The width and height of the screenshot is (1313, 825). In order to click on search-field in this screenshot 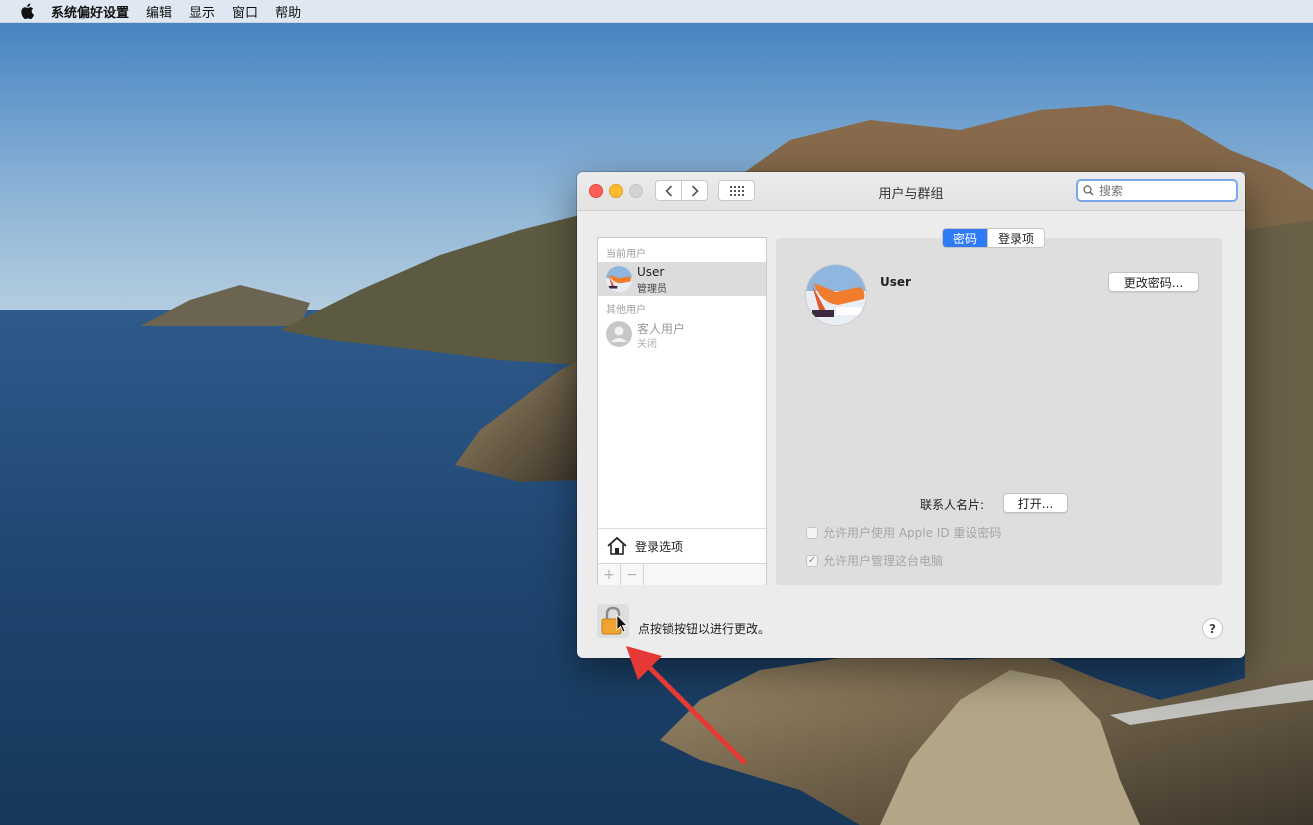, I will do `click(1157, 190)`.